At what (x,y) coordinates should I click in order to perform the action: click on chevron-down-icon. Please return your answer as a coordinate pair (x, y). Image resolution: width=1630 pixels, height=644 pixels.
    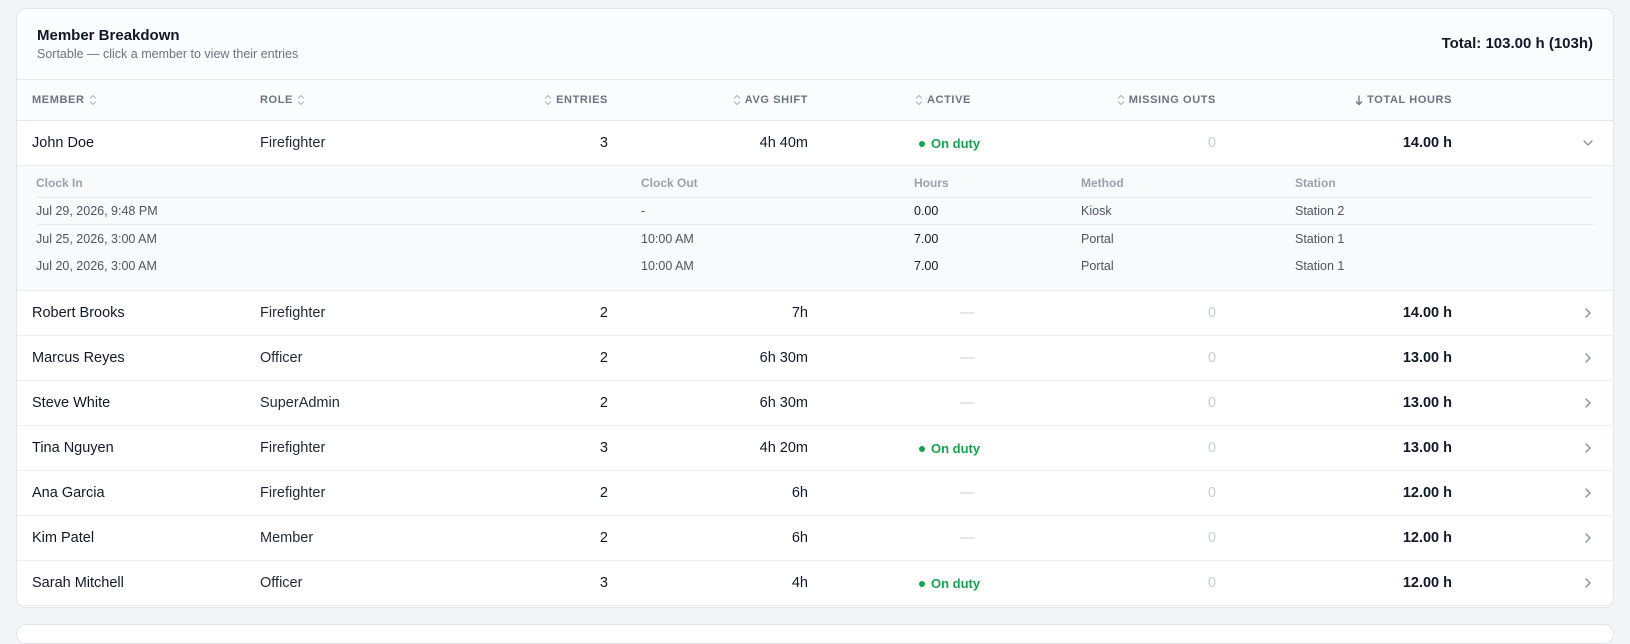
    Looking at the image, I should click on (1588, 143).